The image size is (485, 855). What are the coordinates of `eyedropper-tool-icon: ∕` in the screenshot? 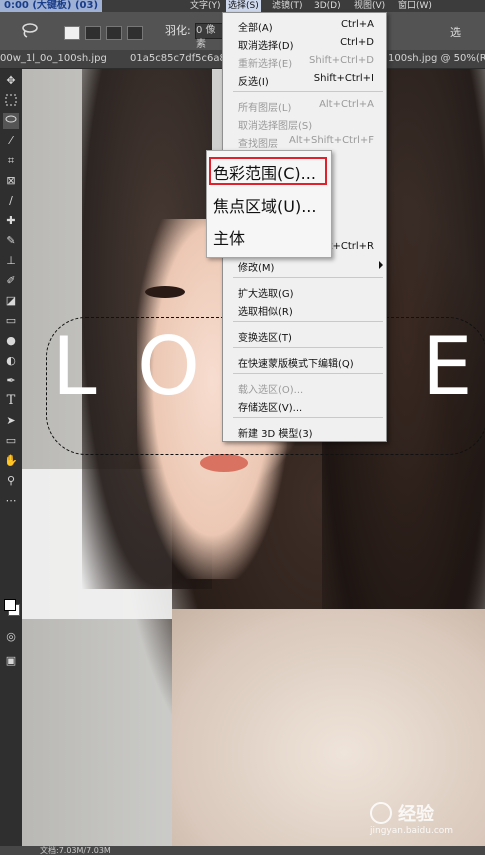 It's located at (11, 201).